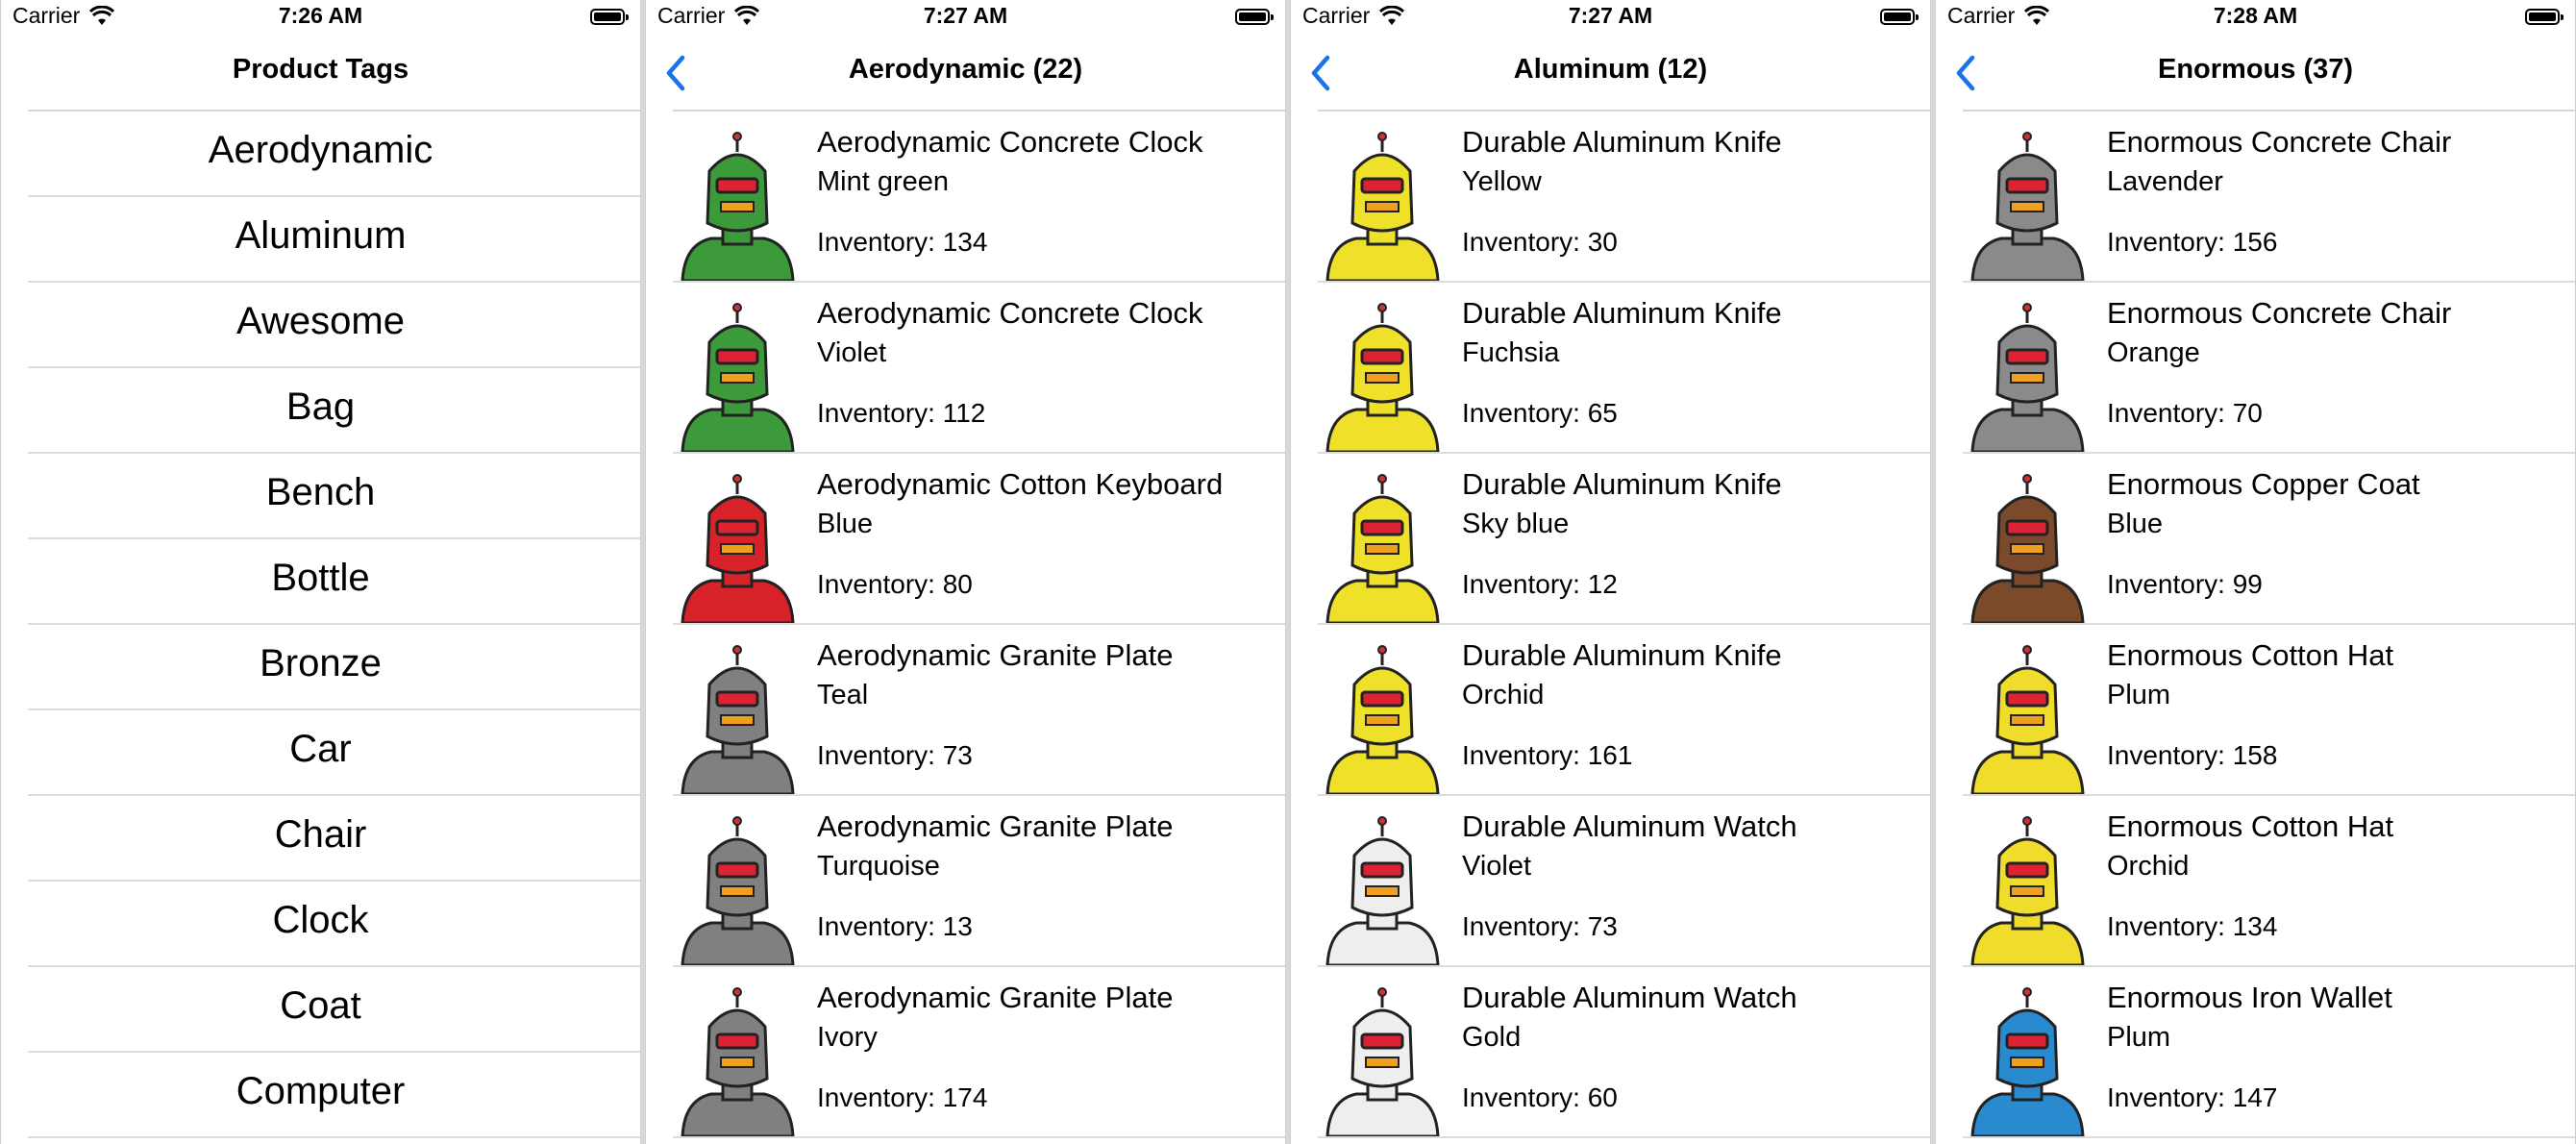 Image resolution: width=2576 pixels, height=1144 pixels. I want to click on product-row: Enormous Copper Coat Blue Inventory: 99, so click(2256, 540).